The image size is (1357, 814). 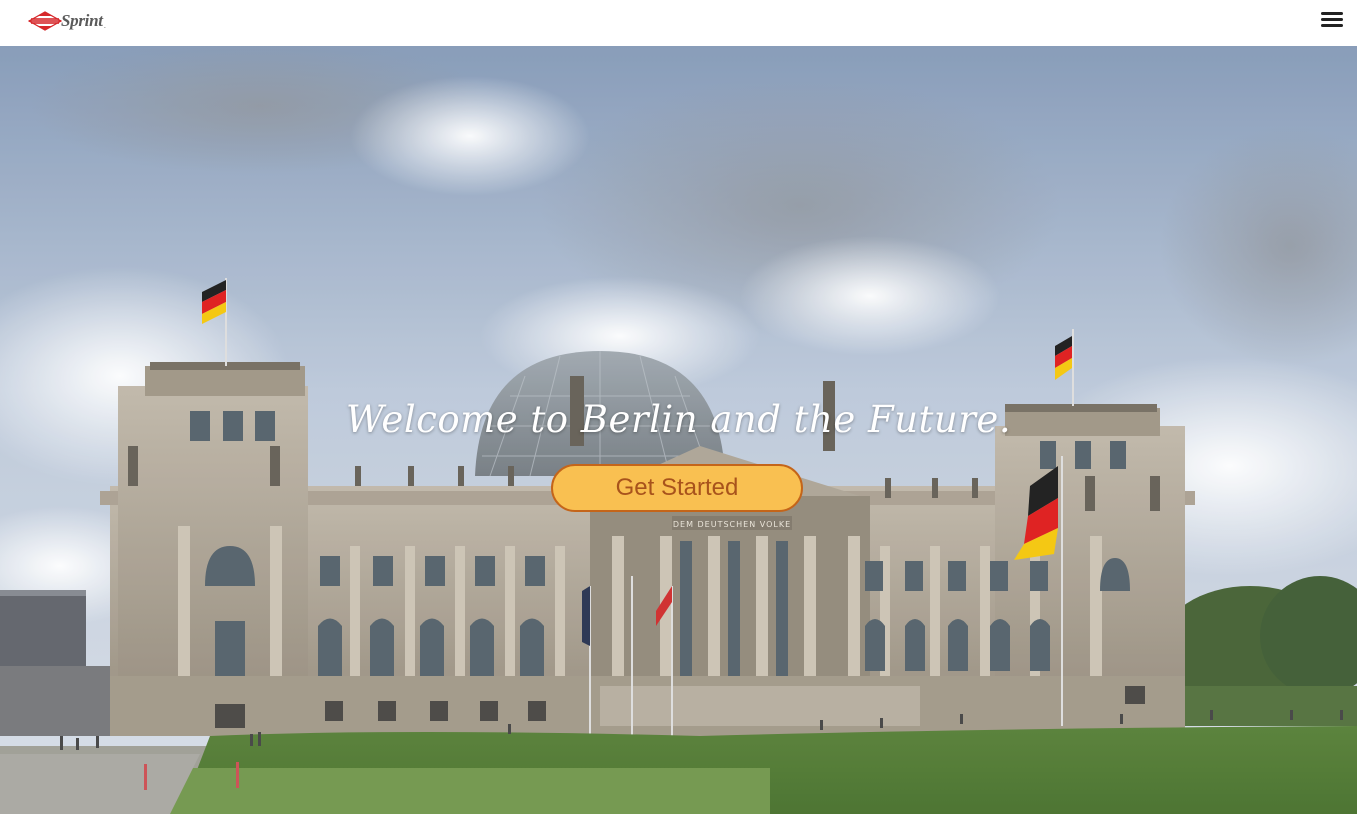 I want to click on sprint-logo-icon, so click(x=45, y=21).